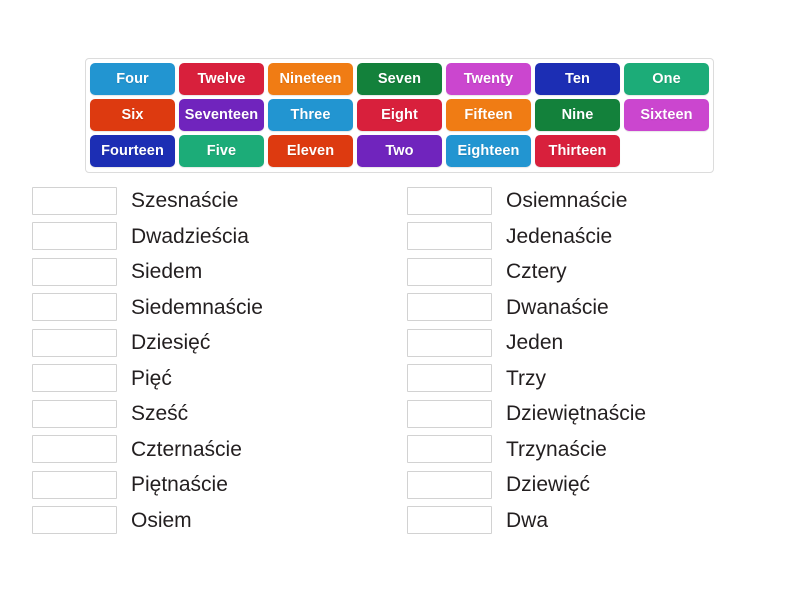  What do you see at coordinates (179, 485) in the screenshot?
I see `answer-label: Piętnaście` at bounding box center [179, 485].